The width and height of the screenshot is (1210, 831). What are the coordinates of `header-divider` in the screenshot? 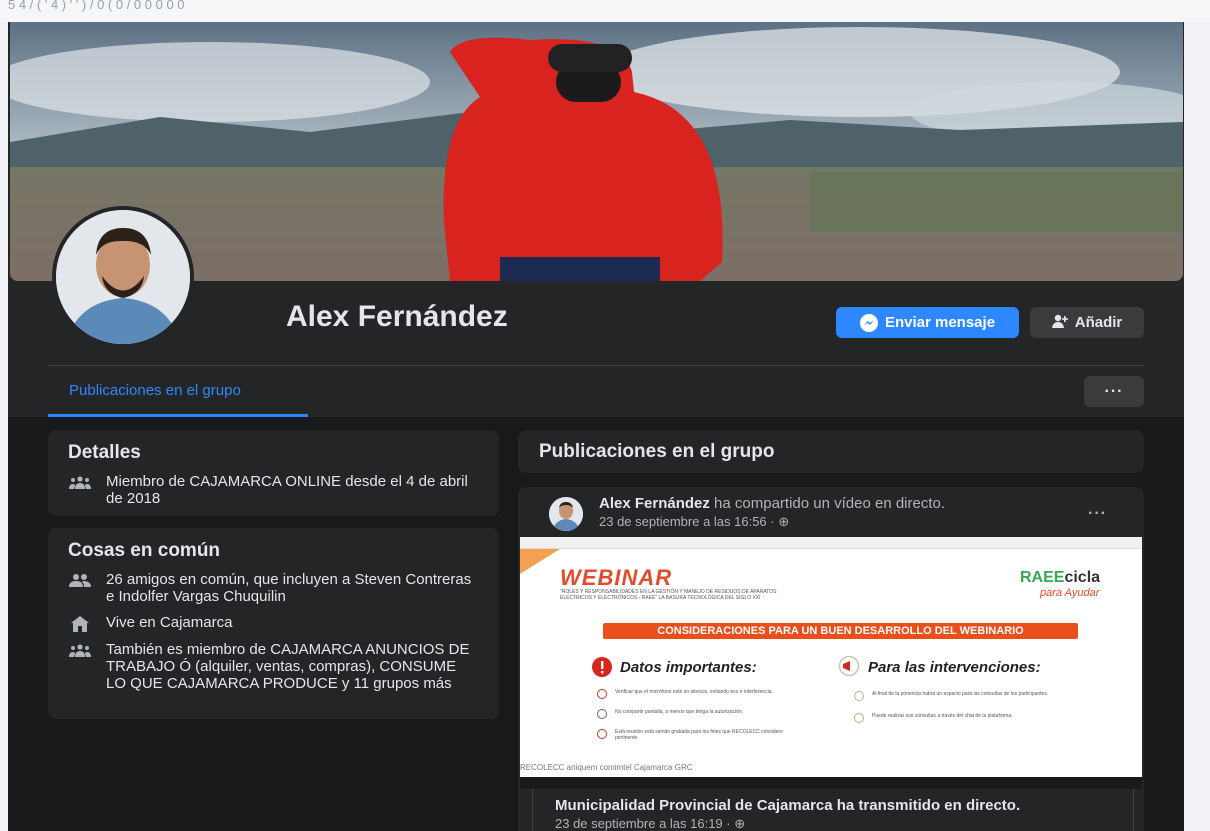 It's located at (596, 365).